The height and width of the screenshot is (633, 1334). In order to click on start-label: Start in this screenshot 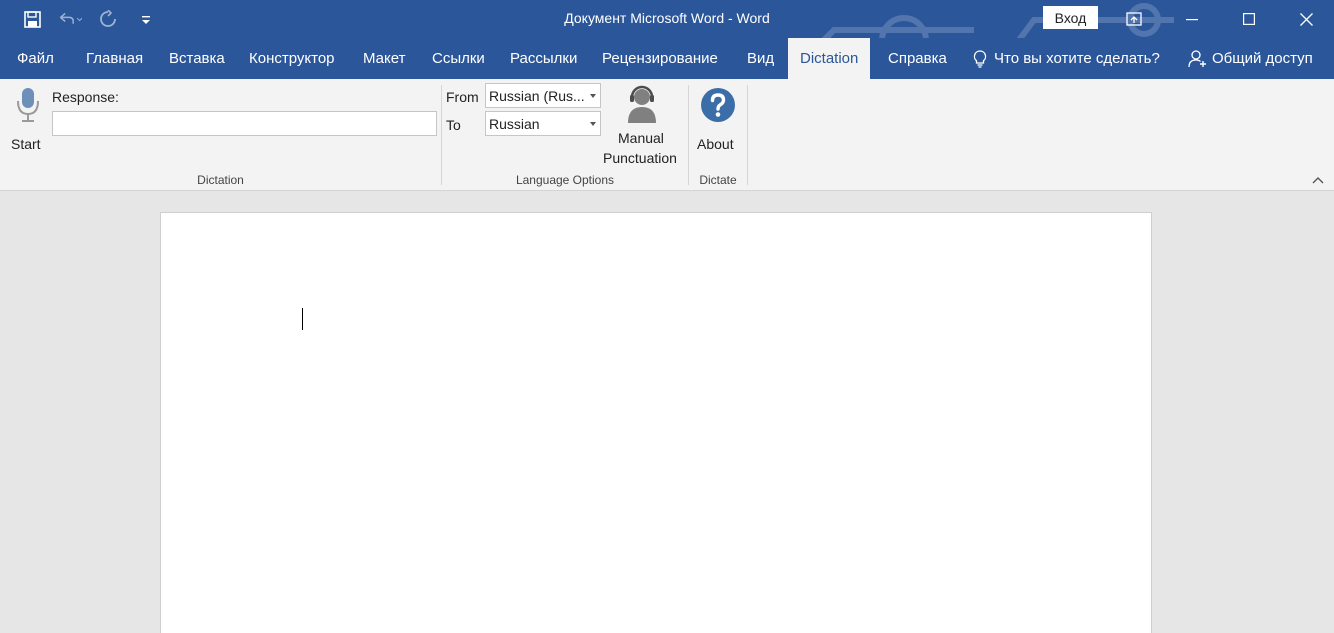, I will do `click(26, 144)`.